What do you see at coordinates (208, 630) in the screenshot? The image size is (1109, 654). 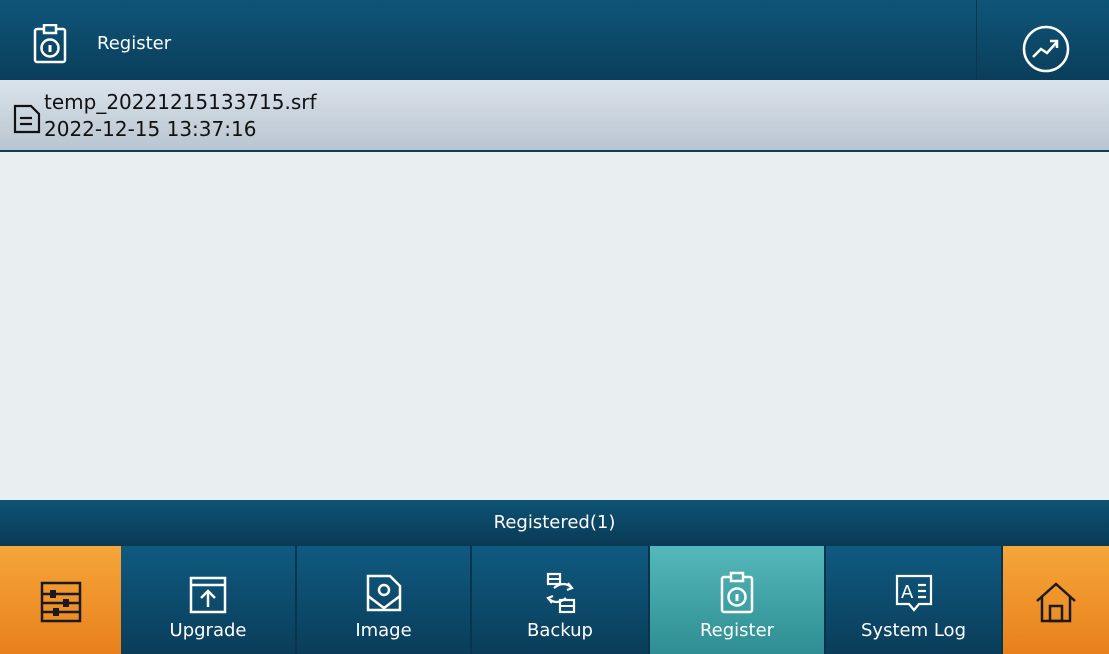 I see `tab-upgrade-label: Upgrade` at bounding box center [208, 630].